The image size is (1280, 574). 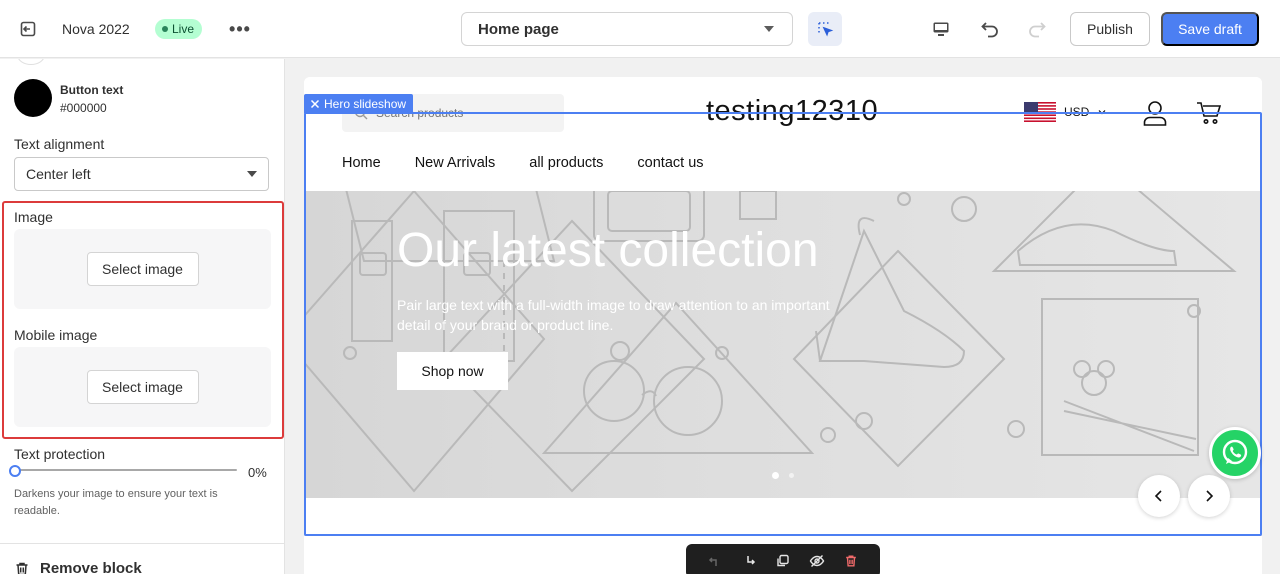 What do you see at coordinates (783, 134) in the screenshot?
I see `store-header: testing12310 USD Home New Ar` at bounding box center [783, 134].